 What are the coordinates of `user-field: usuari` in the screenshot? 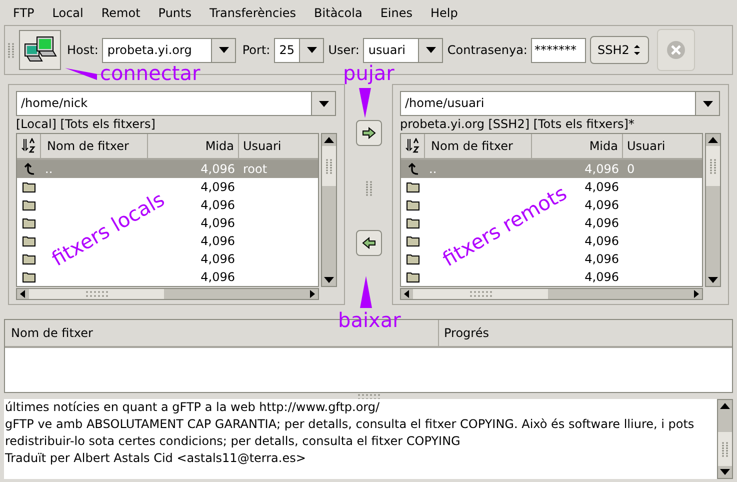 It's located at (403, 50).